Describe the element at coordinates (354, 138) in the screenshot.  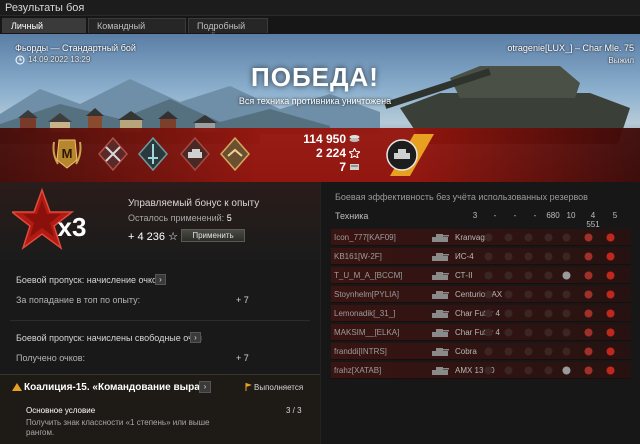
I see `credits-icon` at that location.